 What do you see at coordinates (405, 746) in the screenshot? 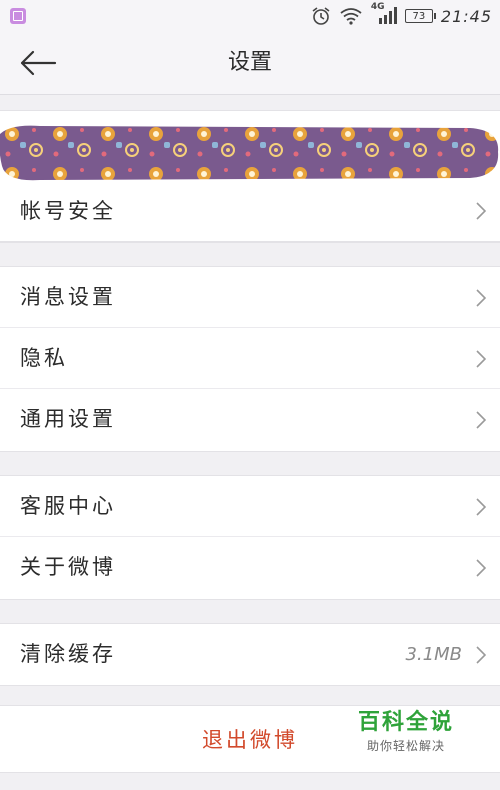
I see `watermark-subtitle: 助你轻松解决` at bounding box center [405, 746].